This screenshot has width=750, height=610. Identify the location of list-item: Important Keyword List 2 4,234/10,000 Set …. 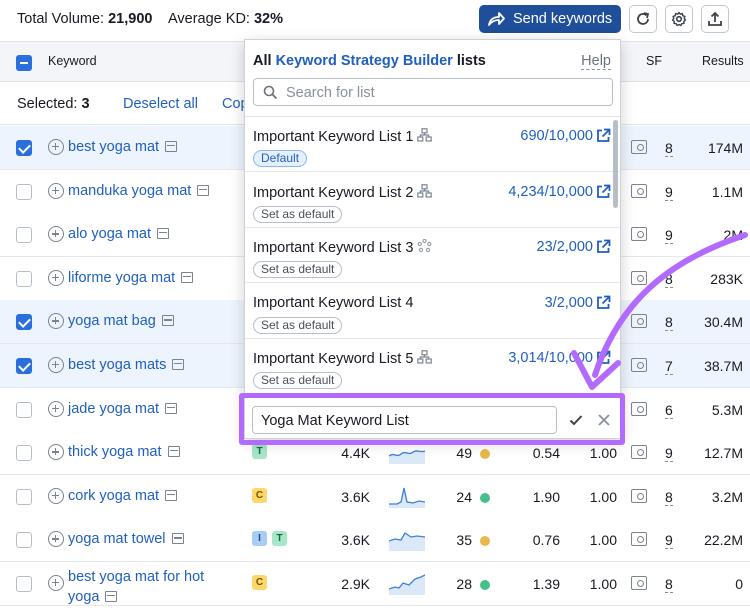
(432, 200).